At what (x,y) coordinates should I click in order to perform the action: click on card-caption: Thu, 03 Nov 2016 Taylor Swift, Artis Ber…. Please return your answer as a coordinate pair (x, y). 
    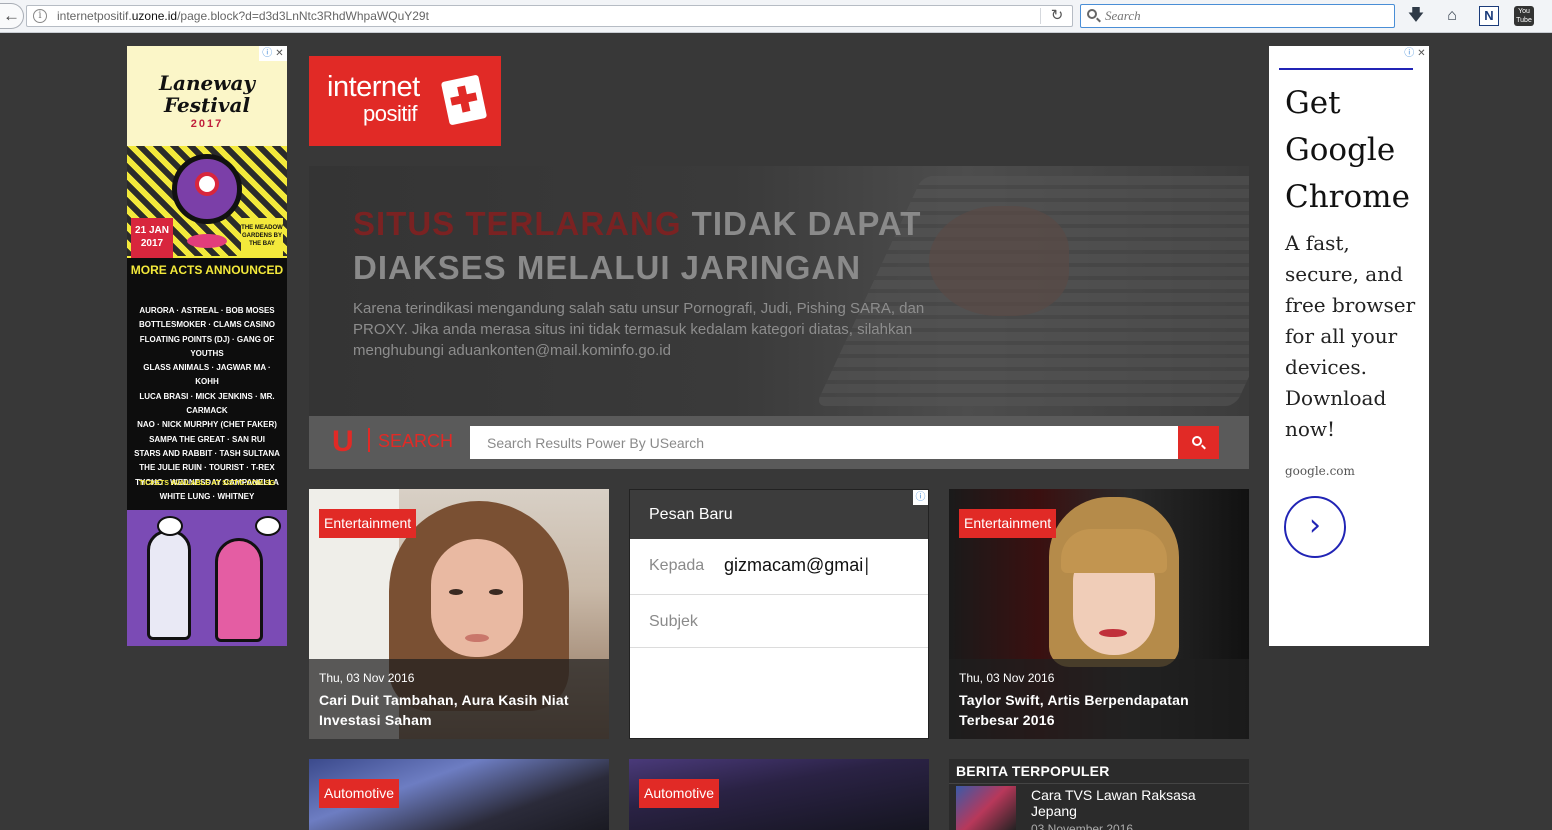
    Looking at the image, I should click on (1099, 699).